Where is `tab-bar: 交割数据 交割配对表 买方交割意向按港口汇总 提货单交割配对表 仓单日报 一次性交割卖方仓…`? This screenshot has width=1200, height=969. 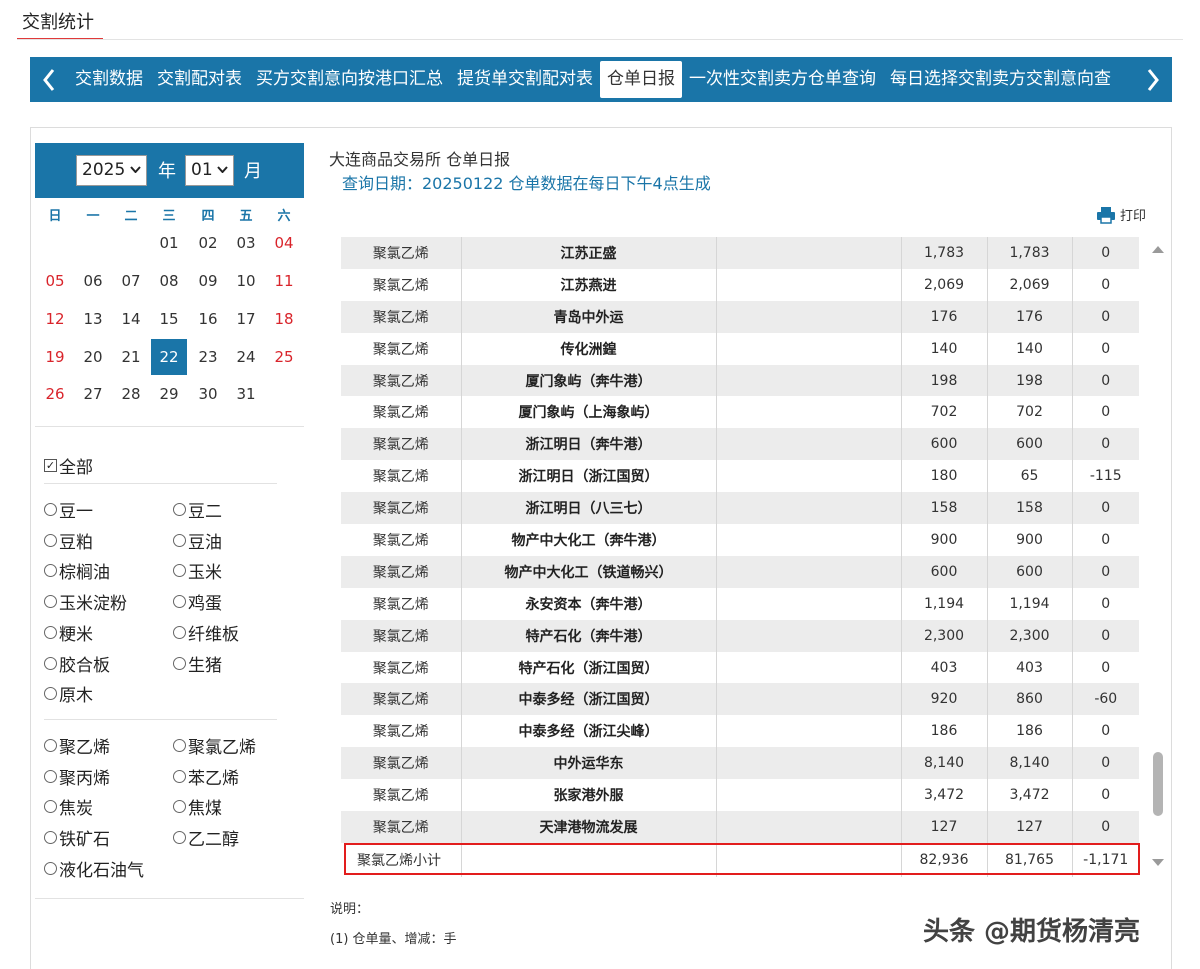
tab-bar: 交割数据 交割配对表 买方交割意向按港口汇总 提货单交割配对表 仓单日报 一次性交割卖方仓… is located at coordinates (601, 79).